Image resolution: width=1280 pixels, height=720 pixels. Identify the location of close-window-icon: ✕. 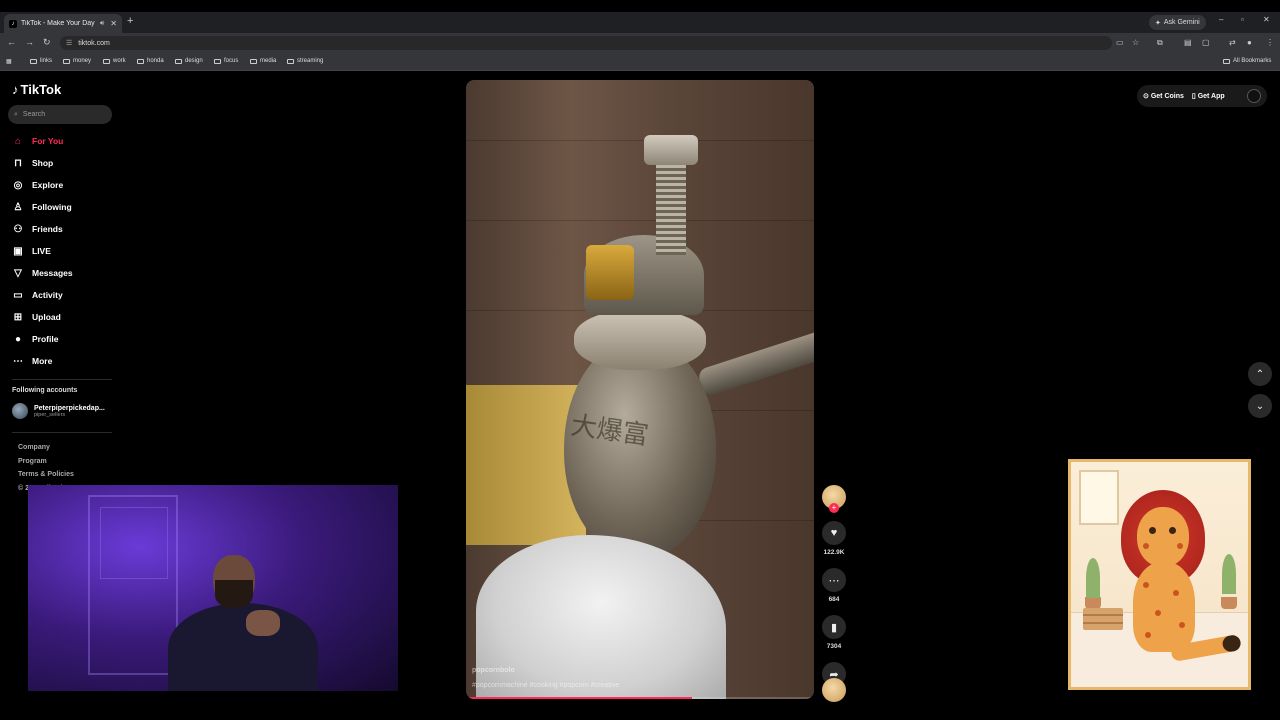
(1266, 19).